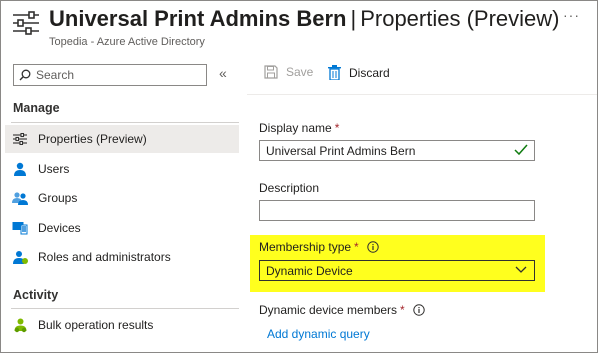 This screenshot has height=355, width=600. What do you see at coordinates (309, 270) in the screenshot?
I see `membership-type-value: Dynamic Device` at bounding box center [309, 270].